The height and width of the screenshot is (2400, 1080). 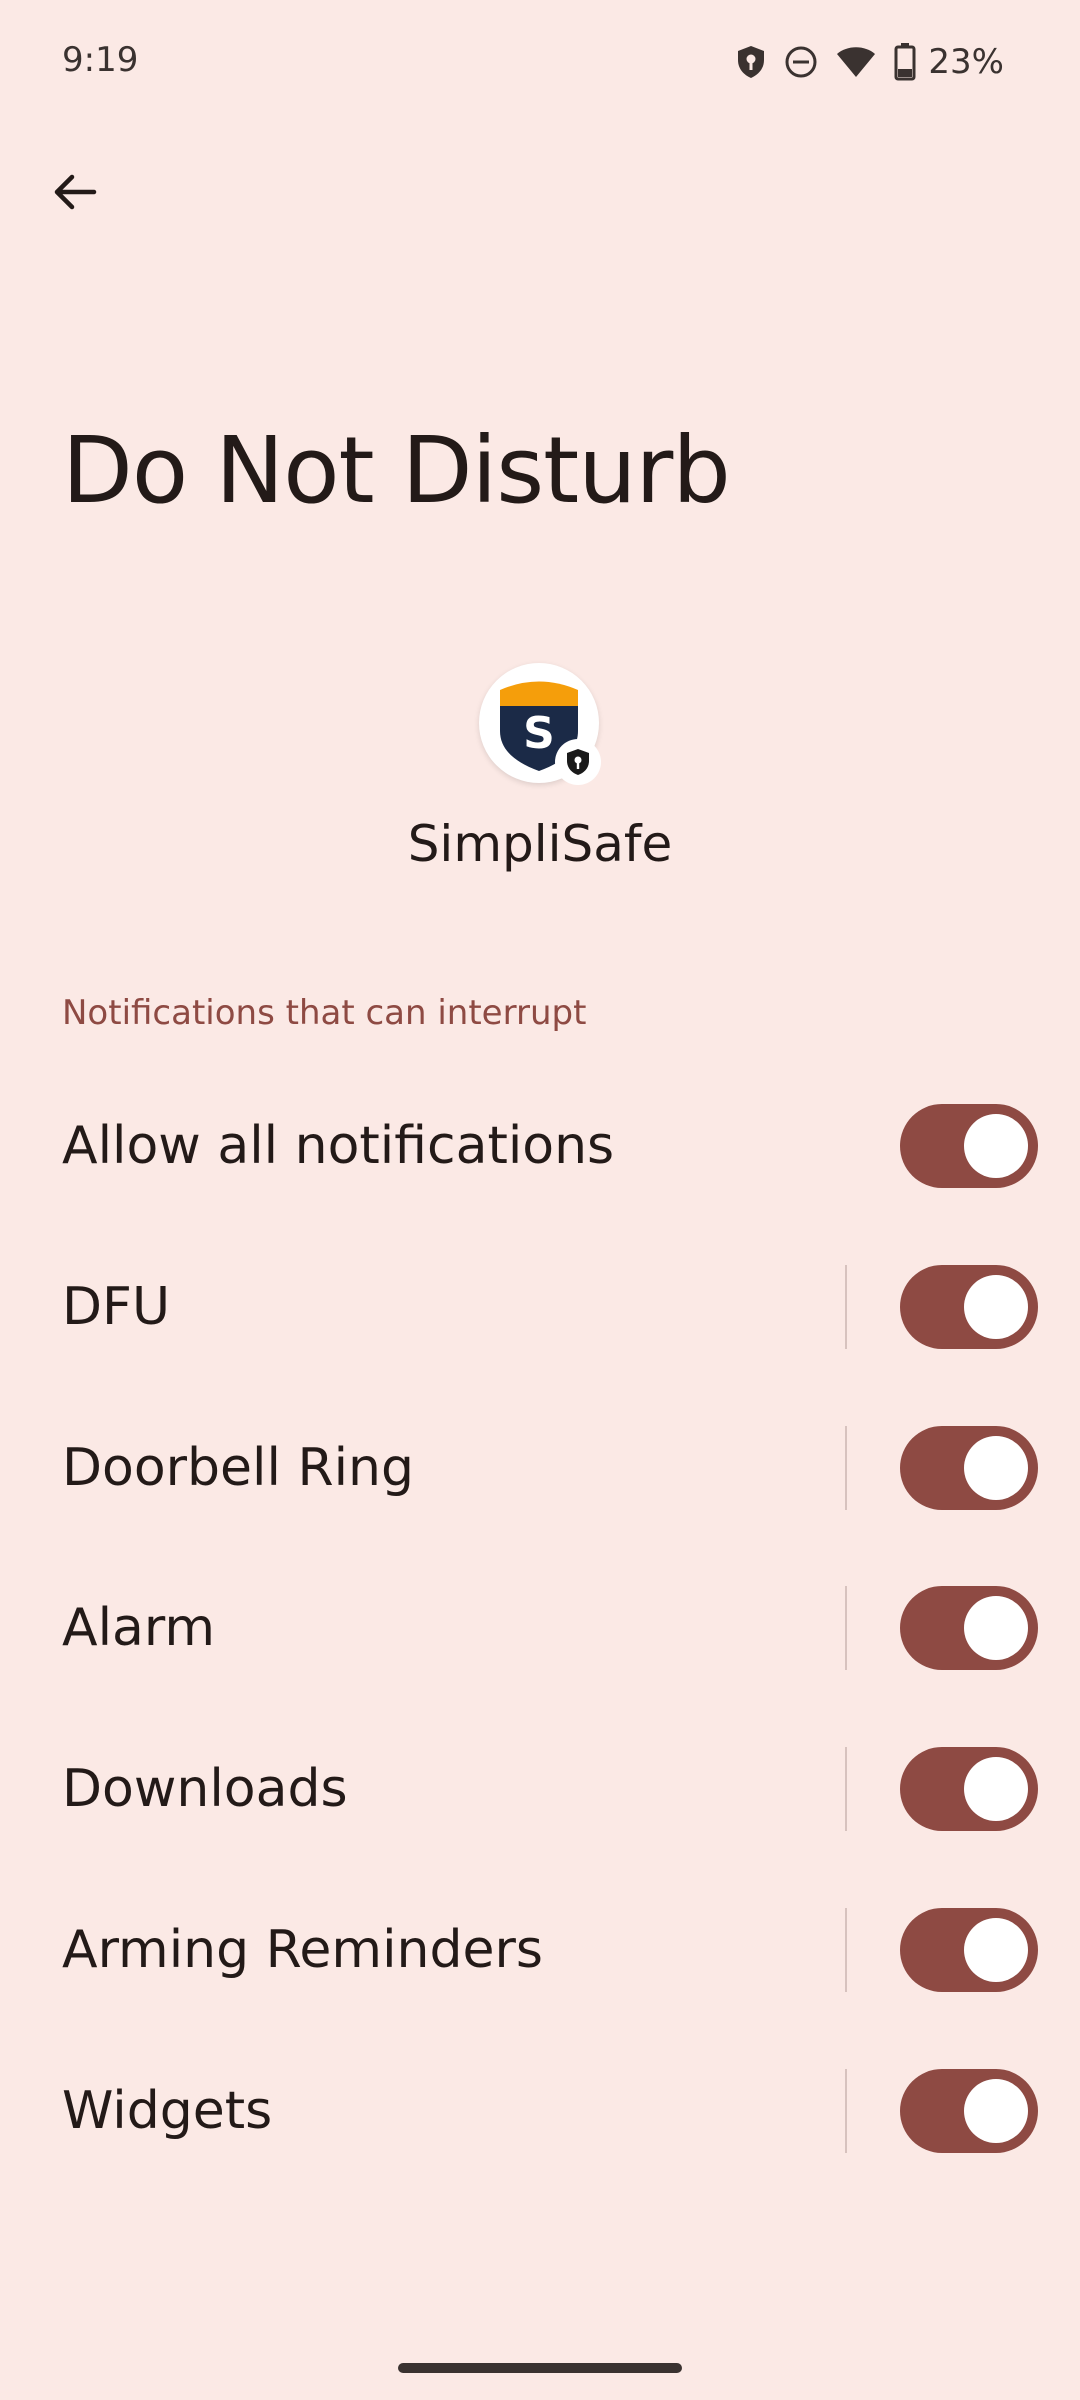 I want to click on shield-key-icon, so click(x=751, y=62).